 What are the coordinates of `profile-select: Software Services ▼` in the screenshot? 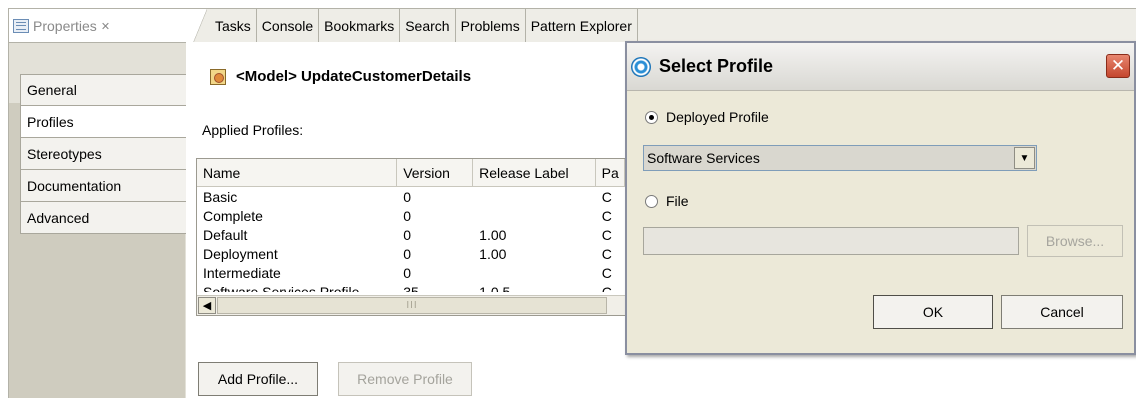 It's located at (840, 158).